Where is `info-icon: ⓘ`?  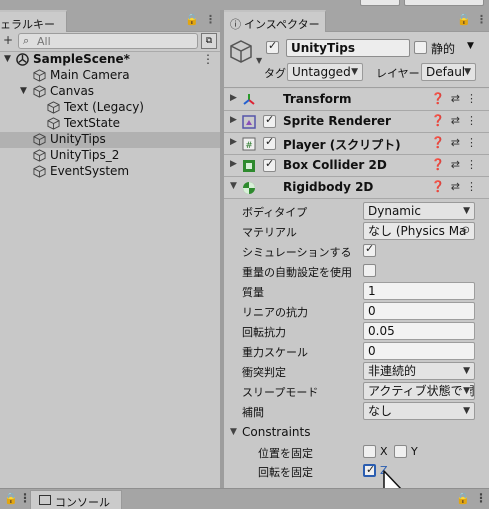 info-icon: ⓘ is located at coordinates (235, 24).